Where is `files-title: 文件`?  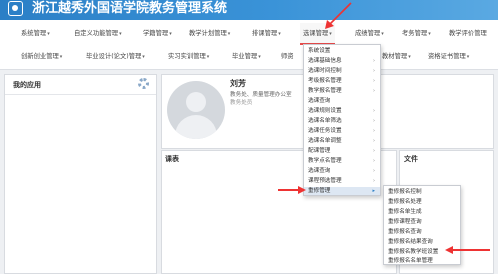
files-title: 文件 is located at coordinates (411, 159).